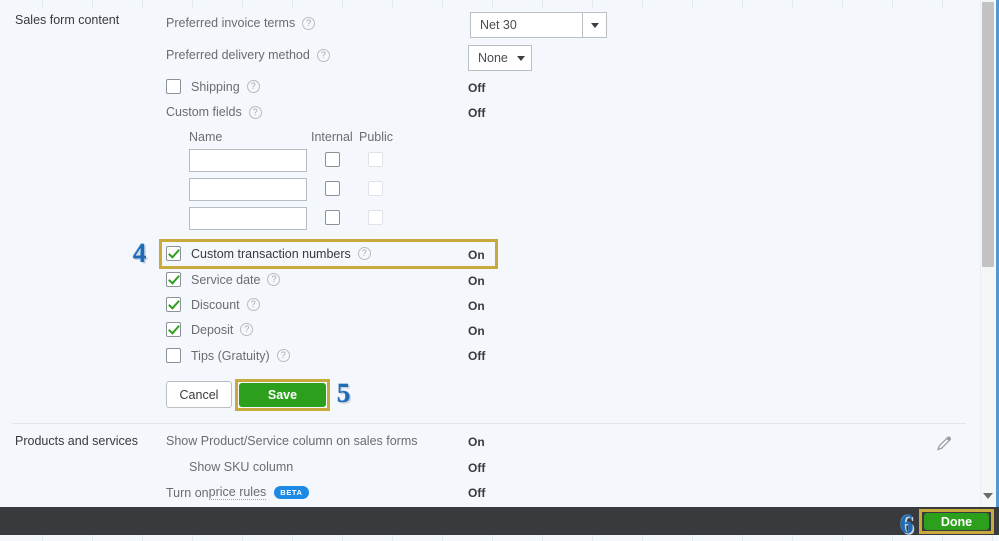 The image size is (999, 541). I want to click on column-header-internal: Internal, so click(332, 137).